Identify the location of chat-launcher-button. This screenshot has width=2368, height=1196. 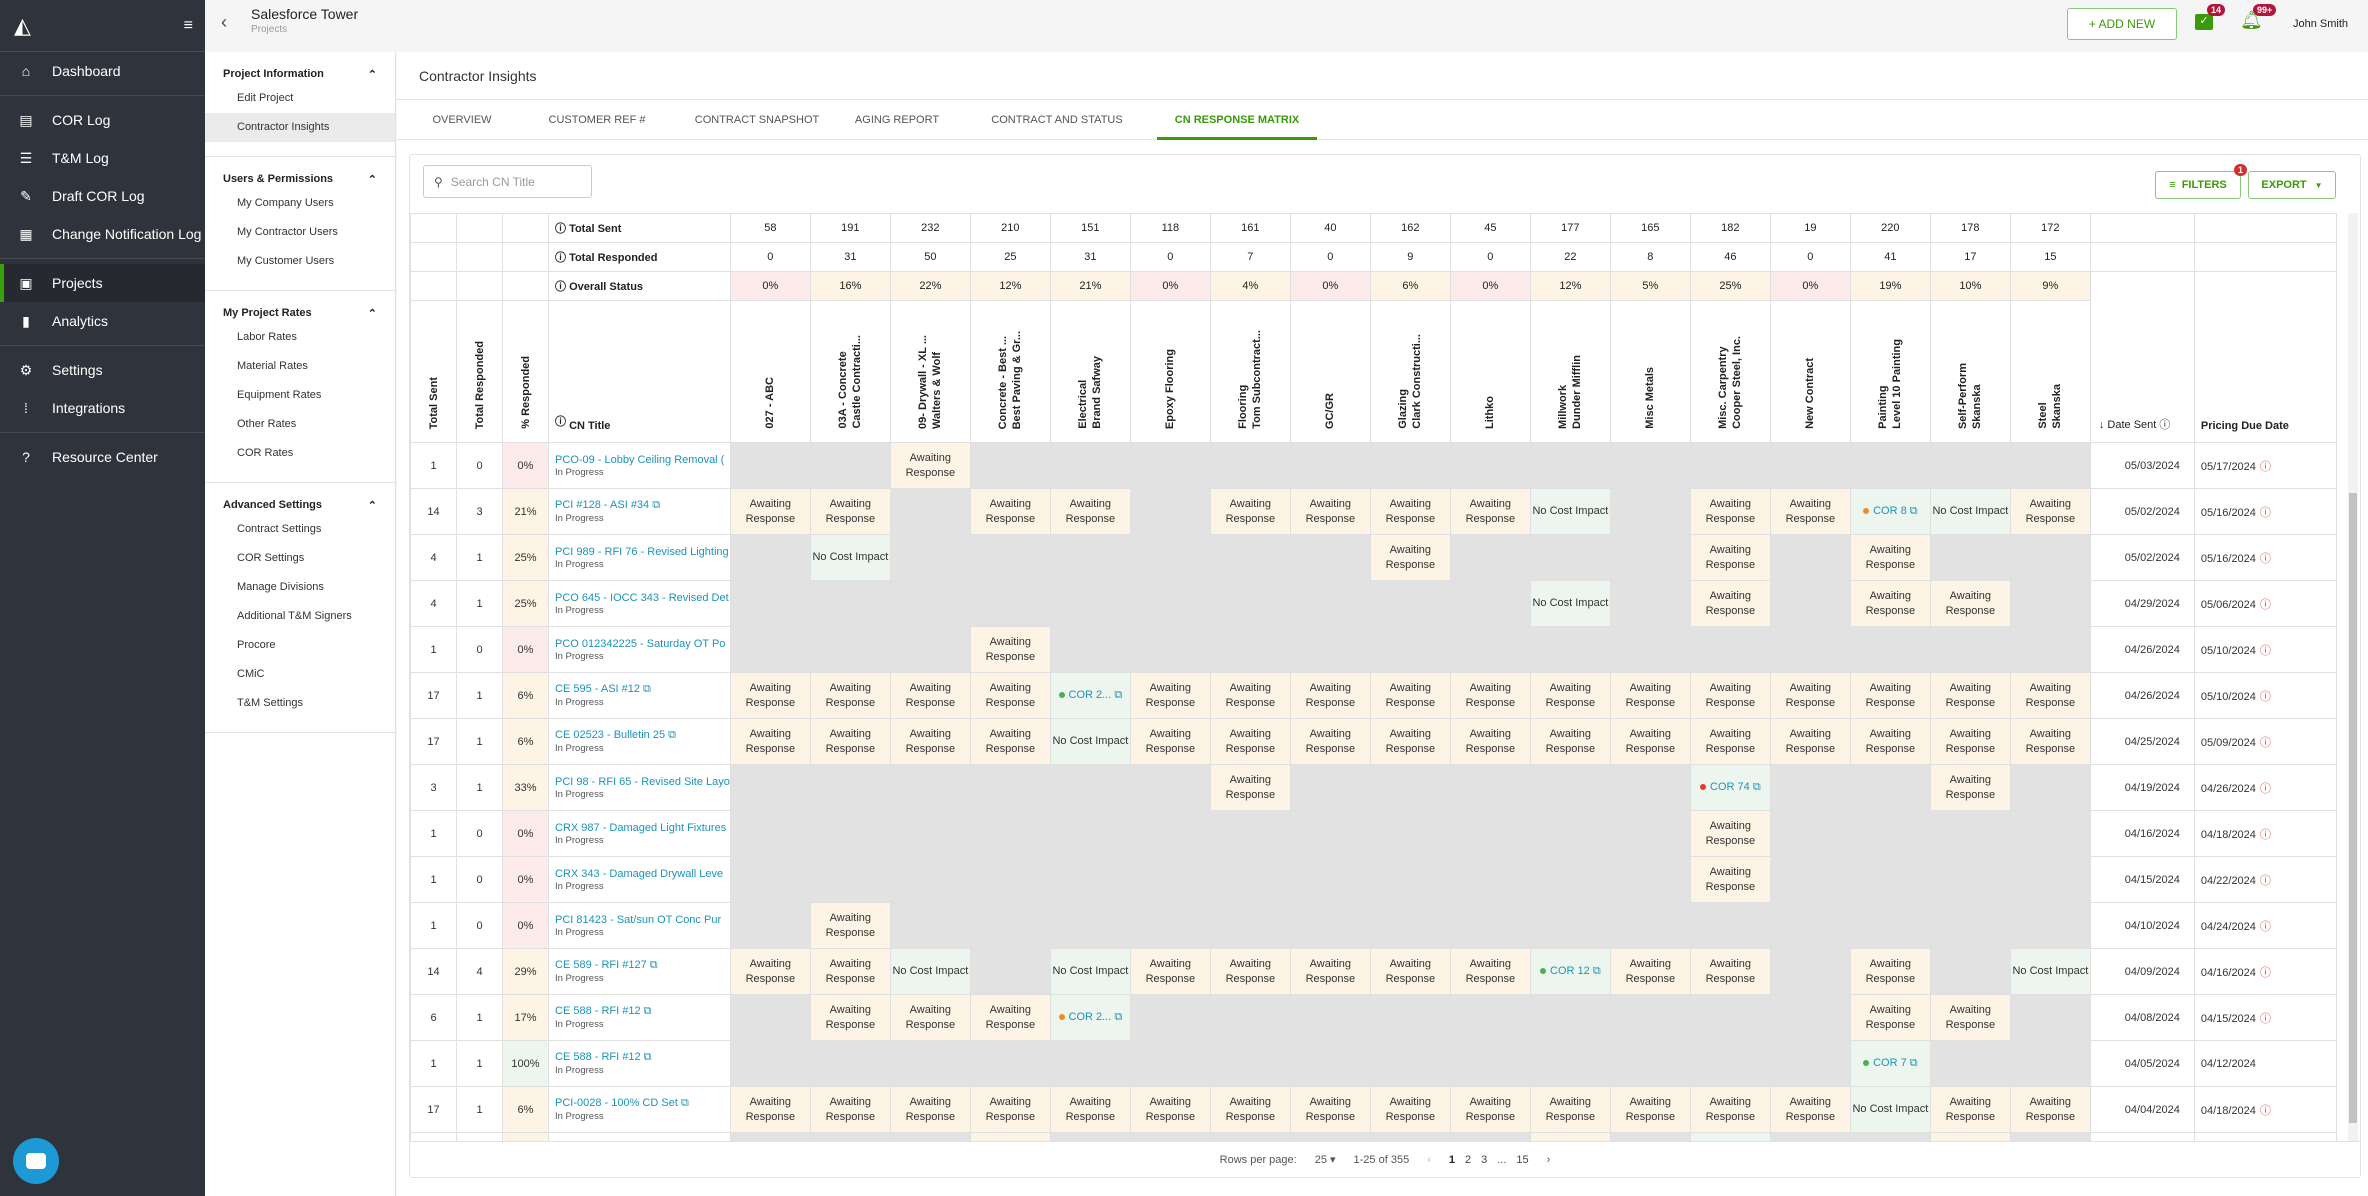
(36, 1161).